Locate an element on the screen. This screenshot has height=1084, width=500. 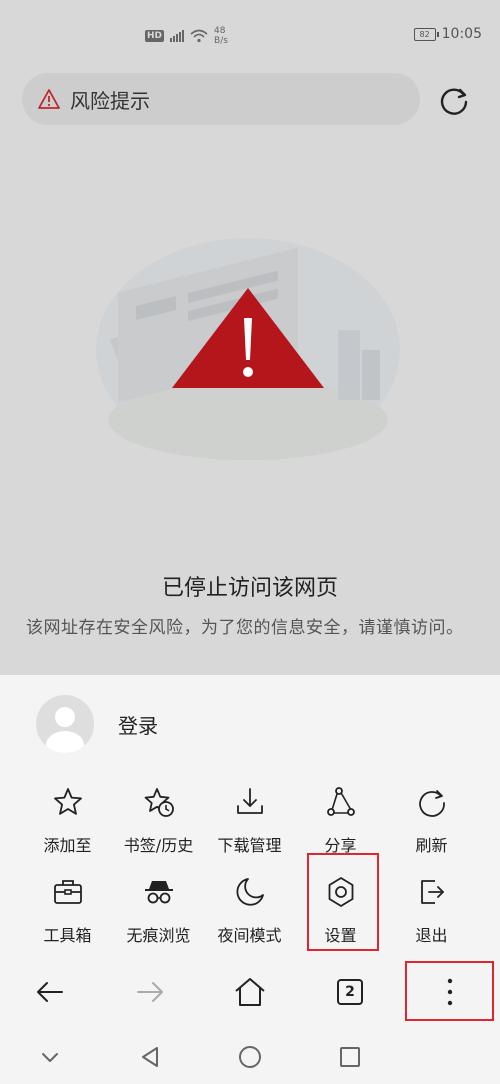
avatar is located at coordinates (65, 724).